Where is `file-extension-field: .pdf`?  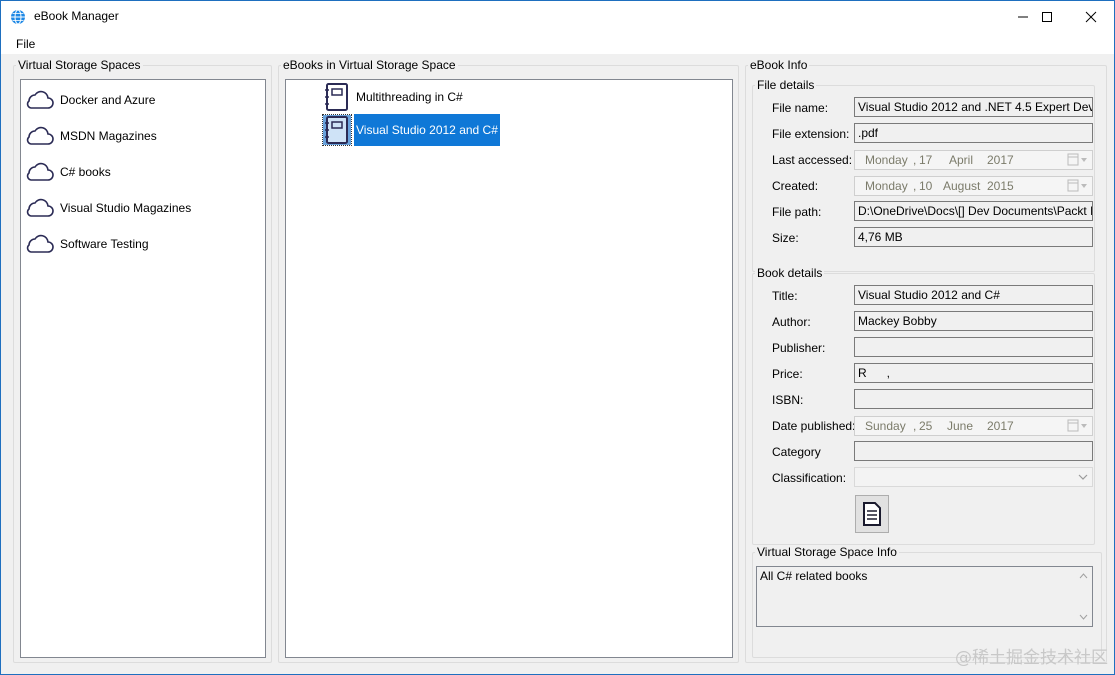
file-extension-field: .pdf is located at coordinates (973, 133).